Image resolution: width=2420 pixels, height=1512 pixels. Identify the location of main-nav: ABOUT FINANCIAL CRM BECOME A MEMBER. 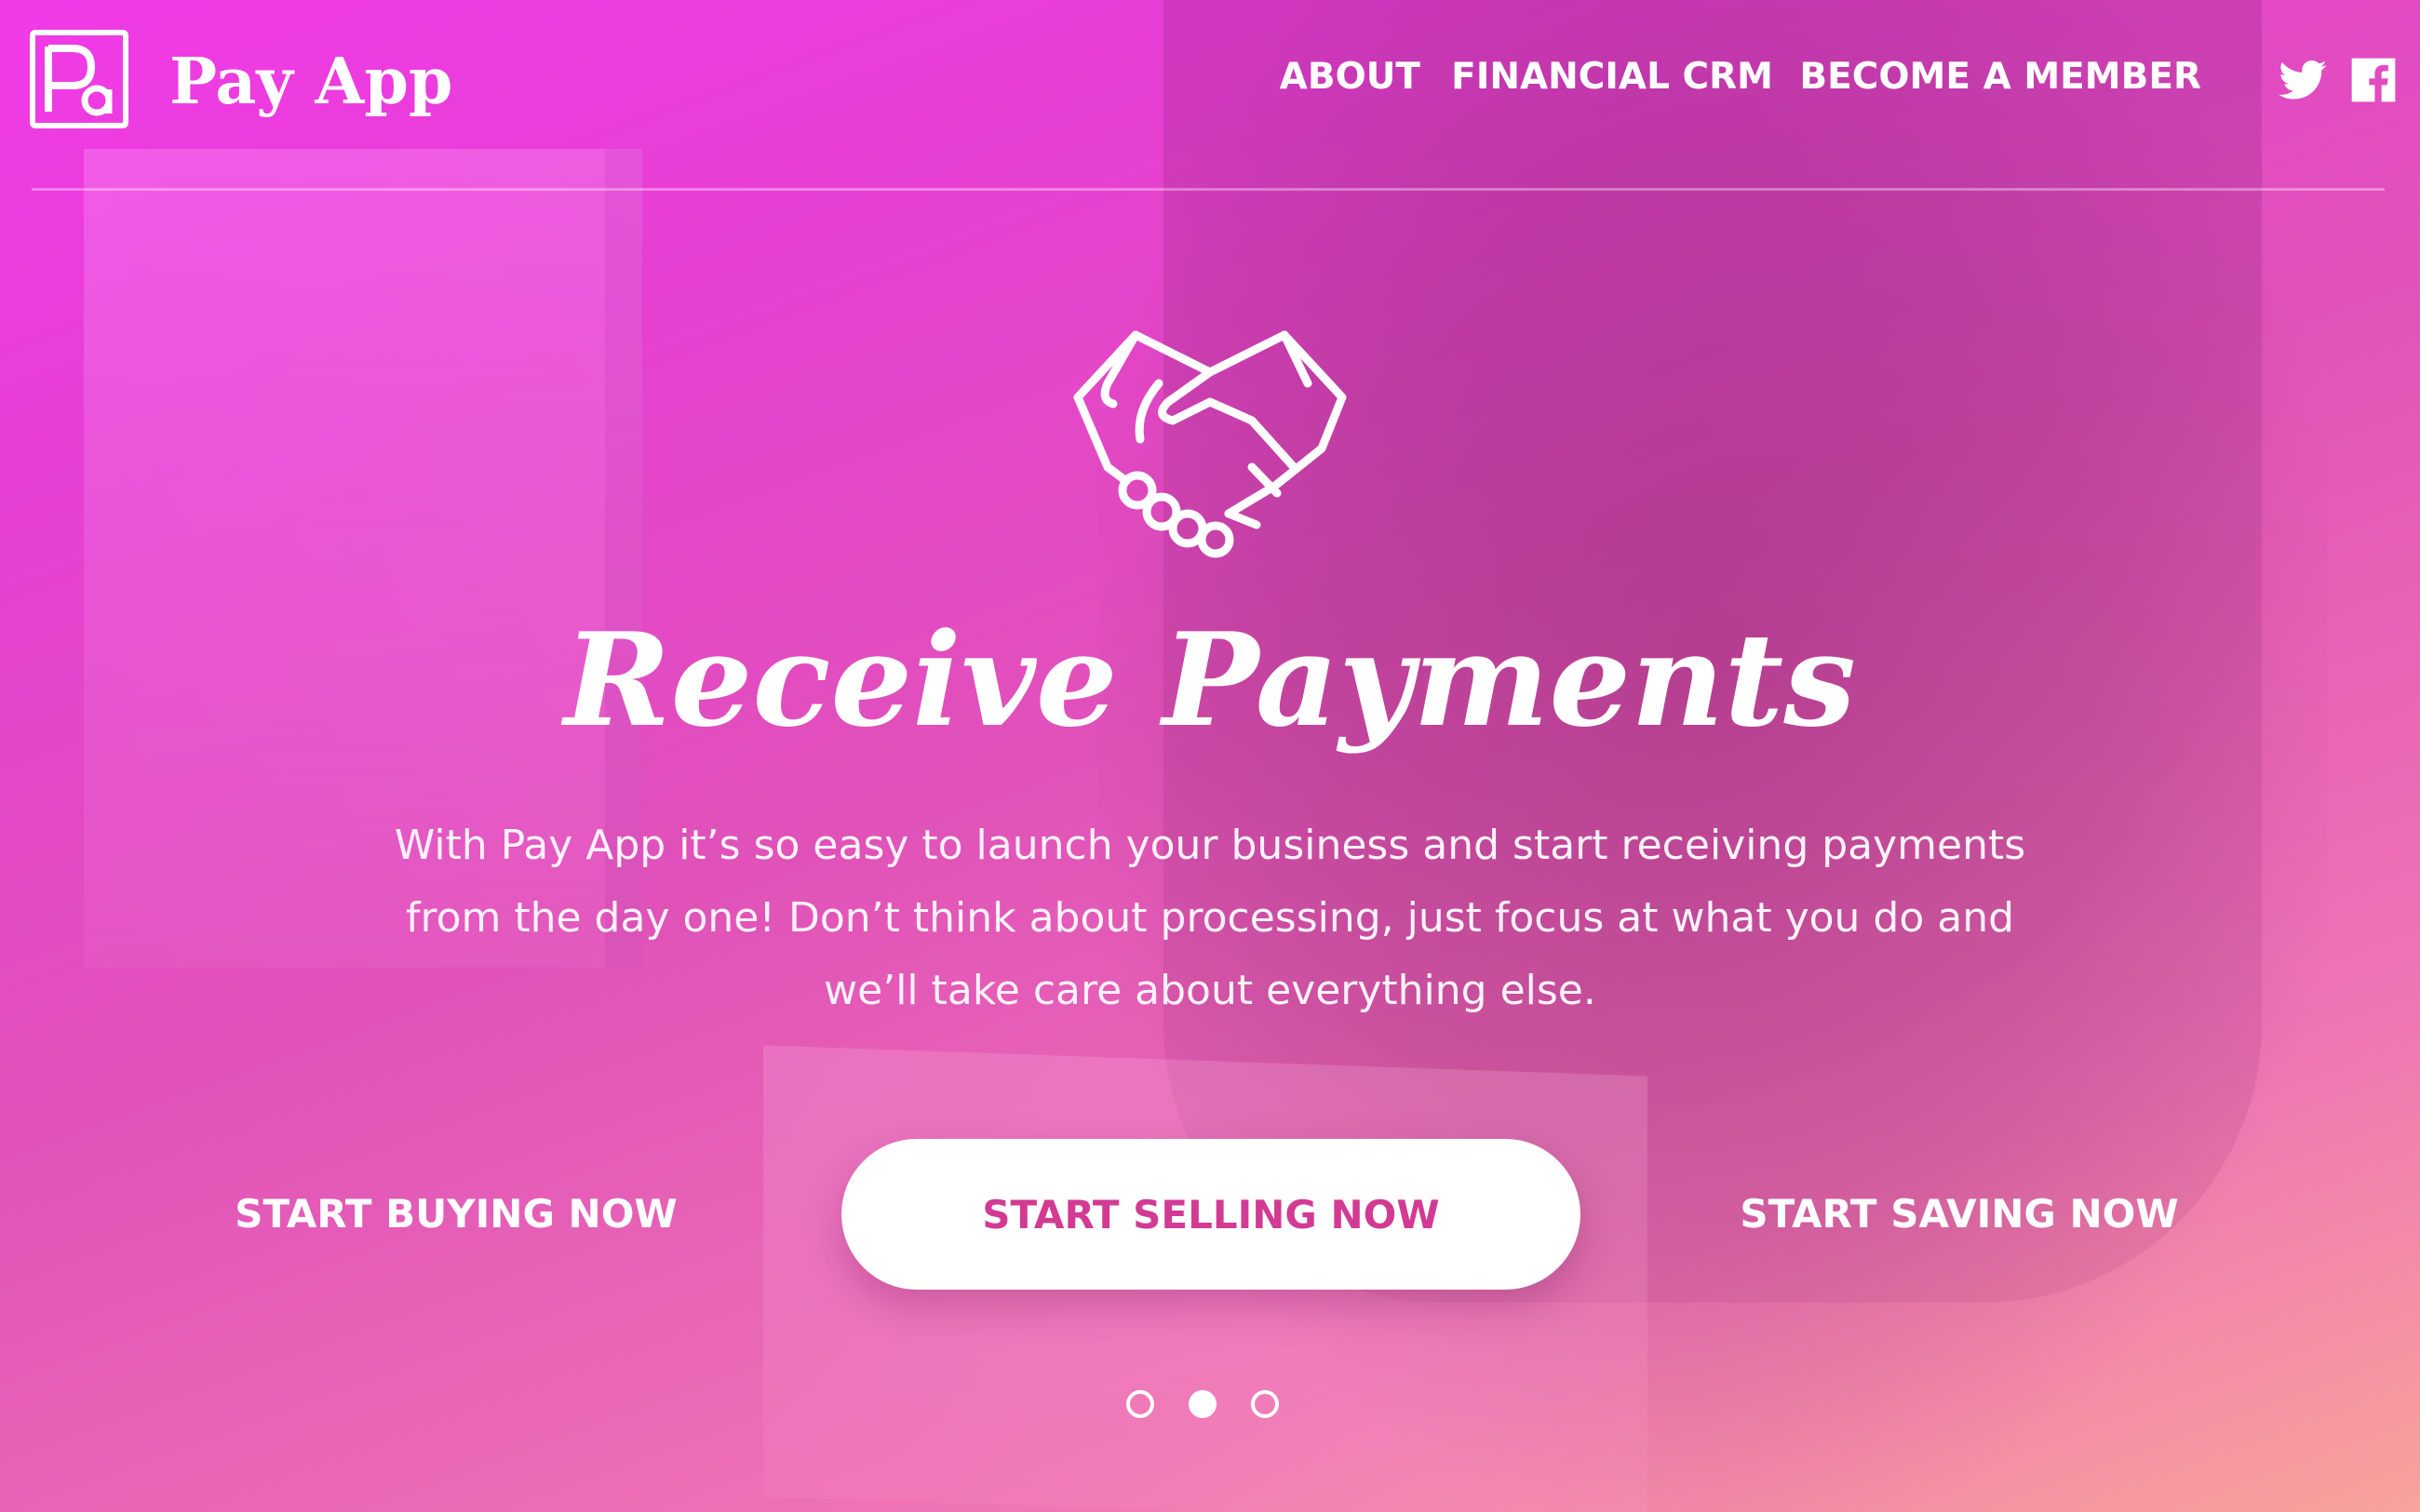
(1815, 79).